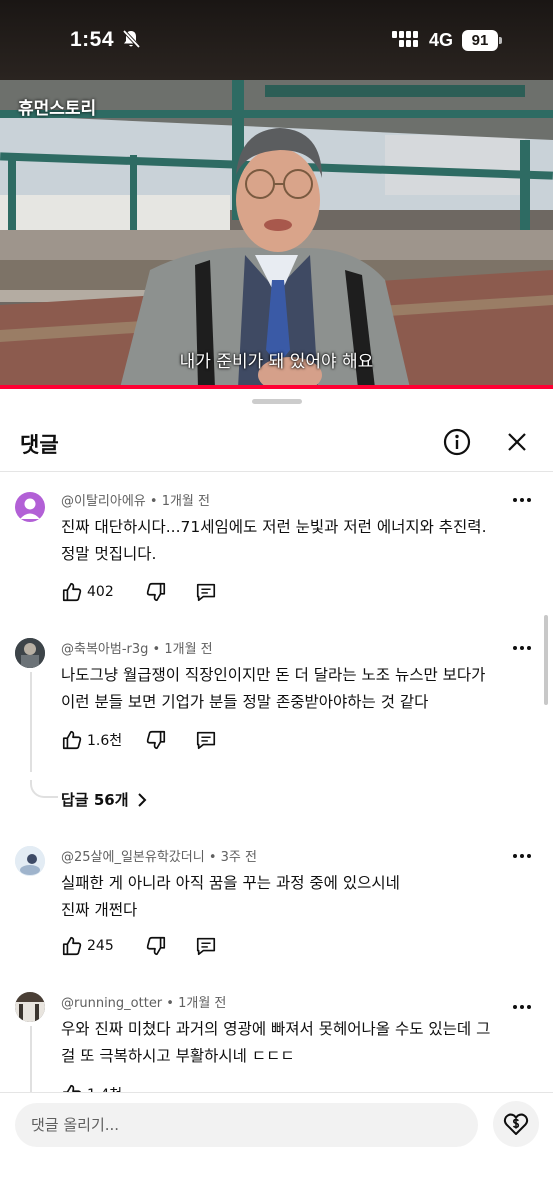 This screenshot has width=553, height=1200. What do you see at coordinates (178, 1056) in the screenshot?
I see `comment-text-line: 걸 또 극복하시고 부활하시네 ㄷㄷㄷ` at bounding box center [178, 1056].